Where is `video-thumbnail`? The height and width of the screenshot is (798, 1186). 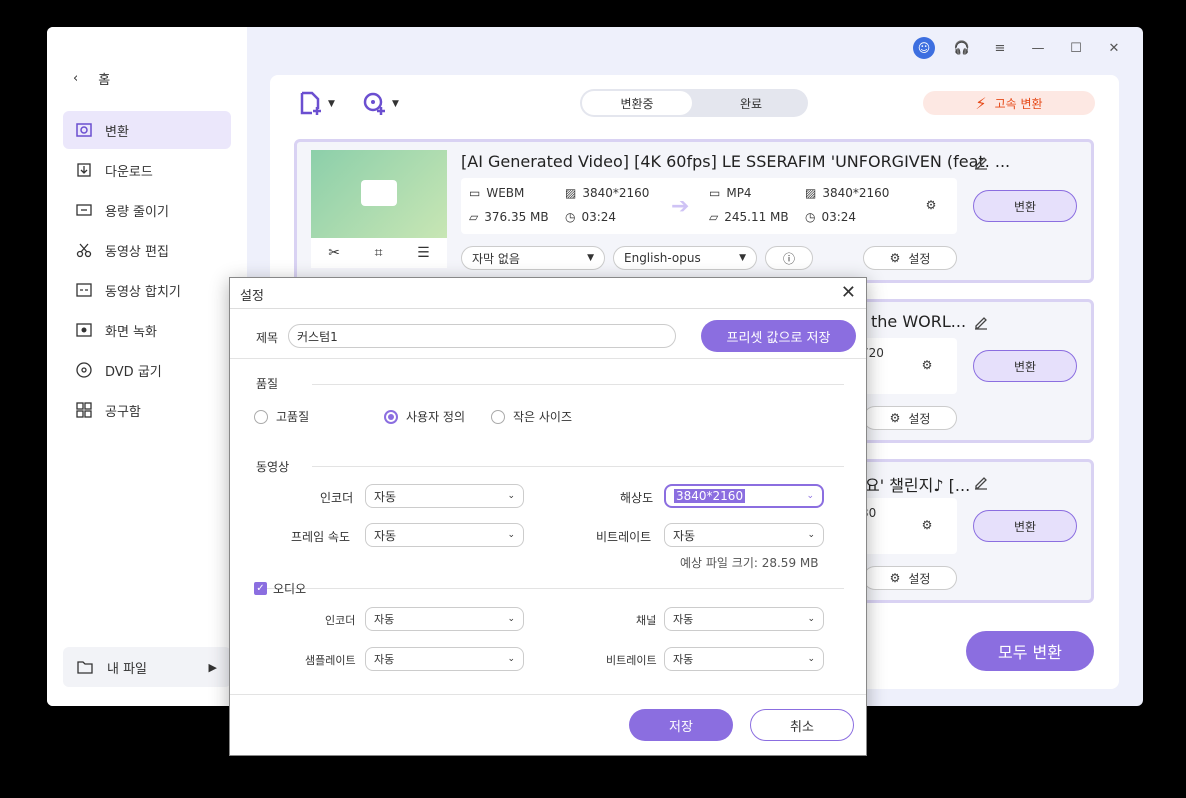
video-thumbnail is located at coordinates (379, 194).